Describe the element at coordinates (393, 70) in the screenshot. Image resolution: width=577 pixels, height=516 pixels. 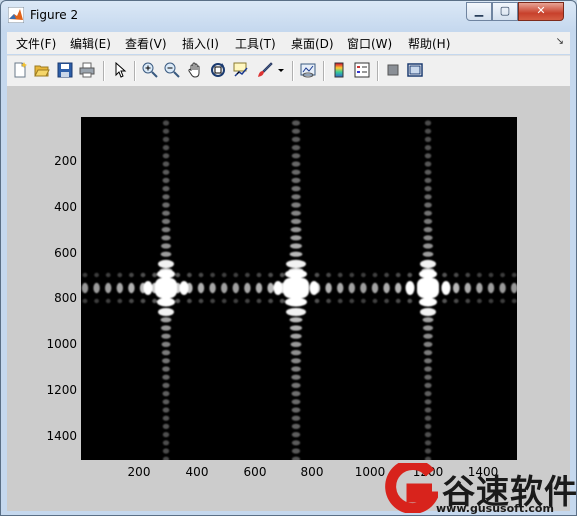
I see `hide-plot-tools-icon` at that location.